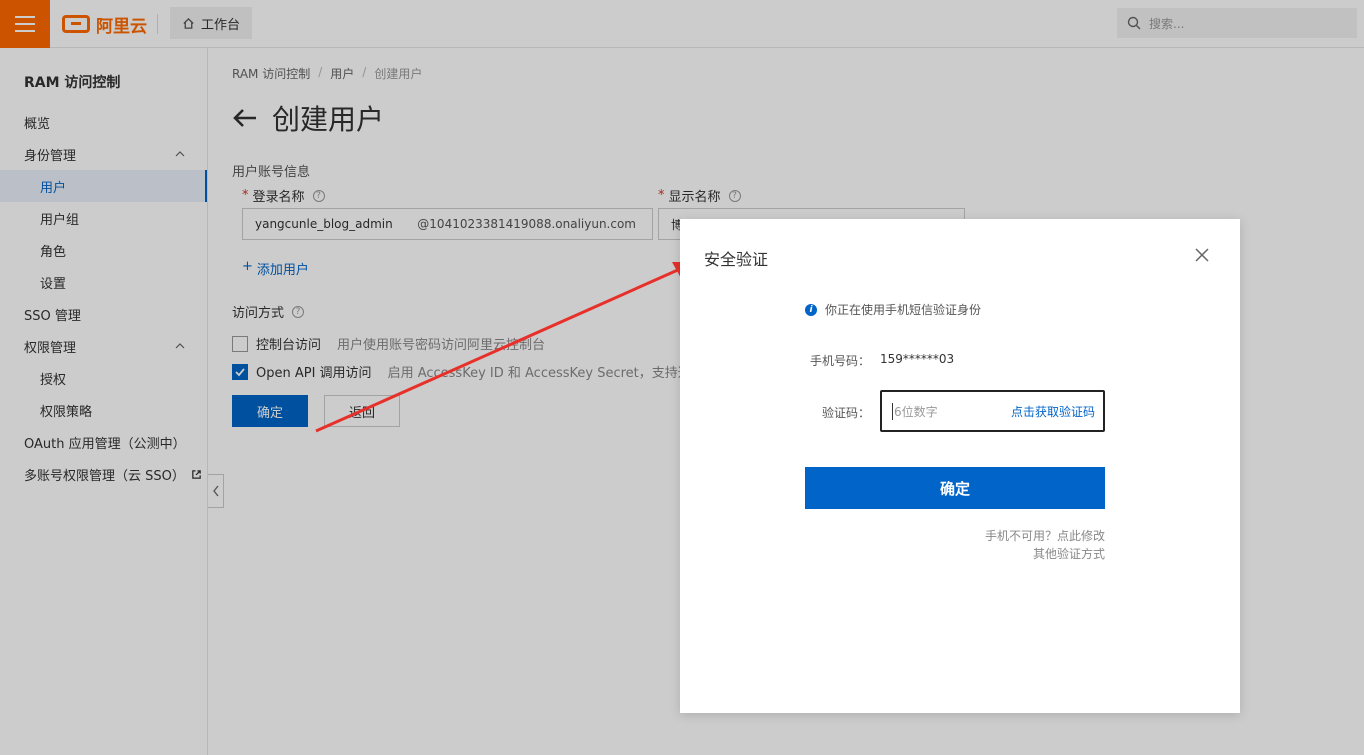  Describe the element at coordinates (915, 411) in the screenshot. I see `code-placeholder: 6位数字` at that location.